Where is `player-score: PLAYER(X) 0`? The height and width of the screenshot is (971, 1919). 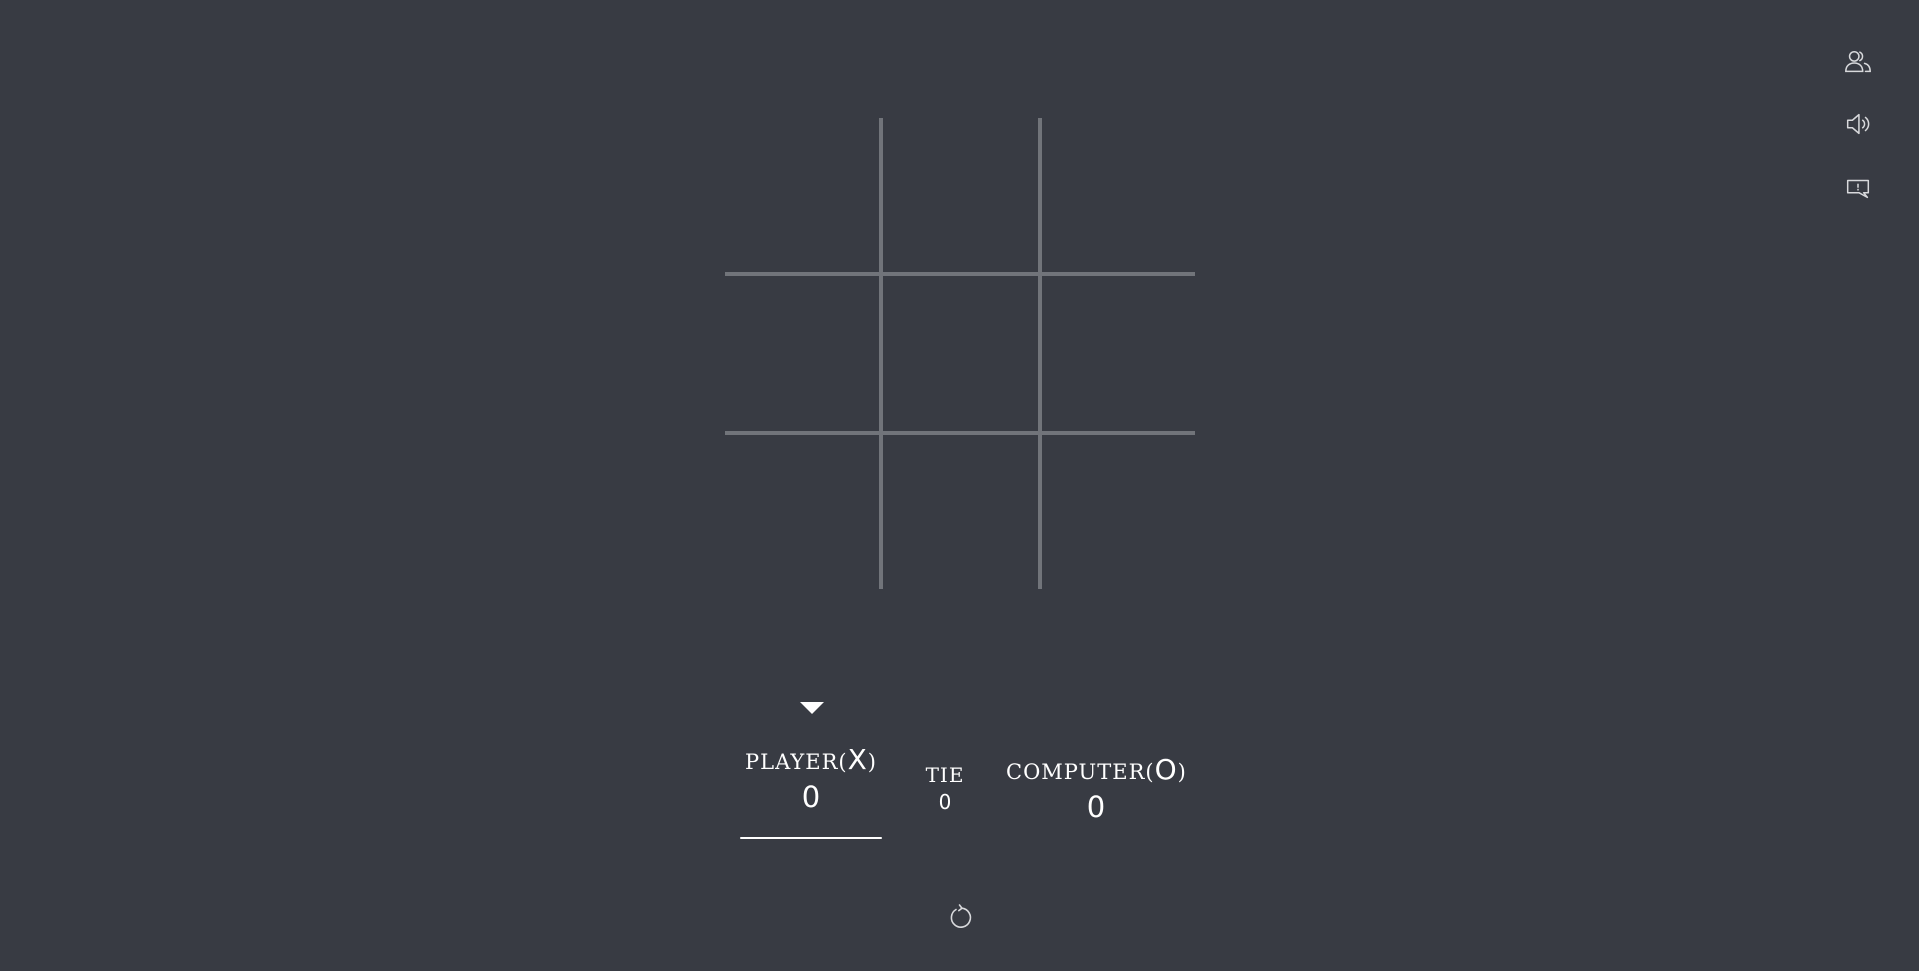 player-score: PLAYER(X) 0 is located at coordinates (811, 791).